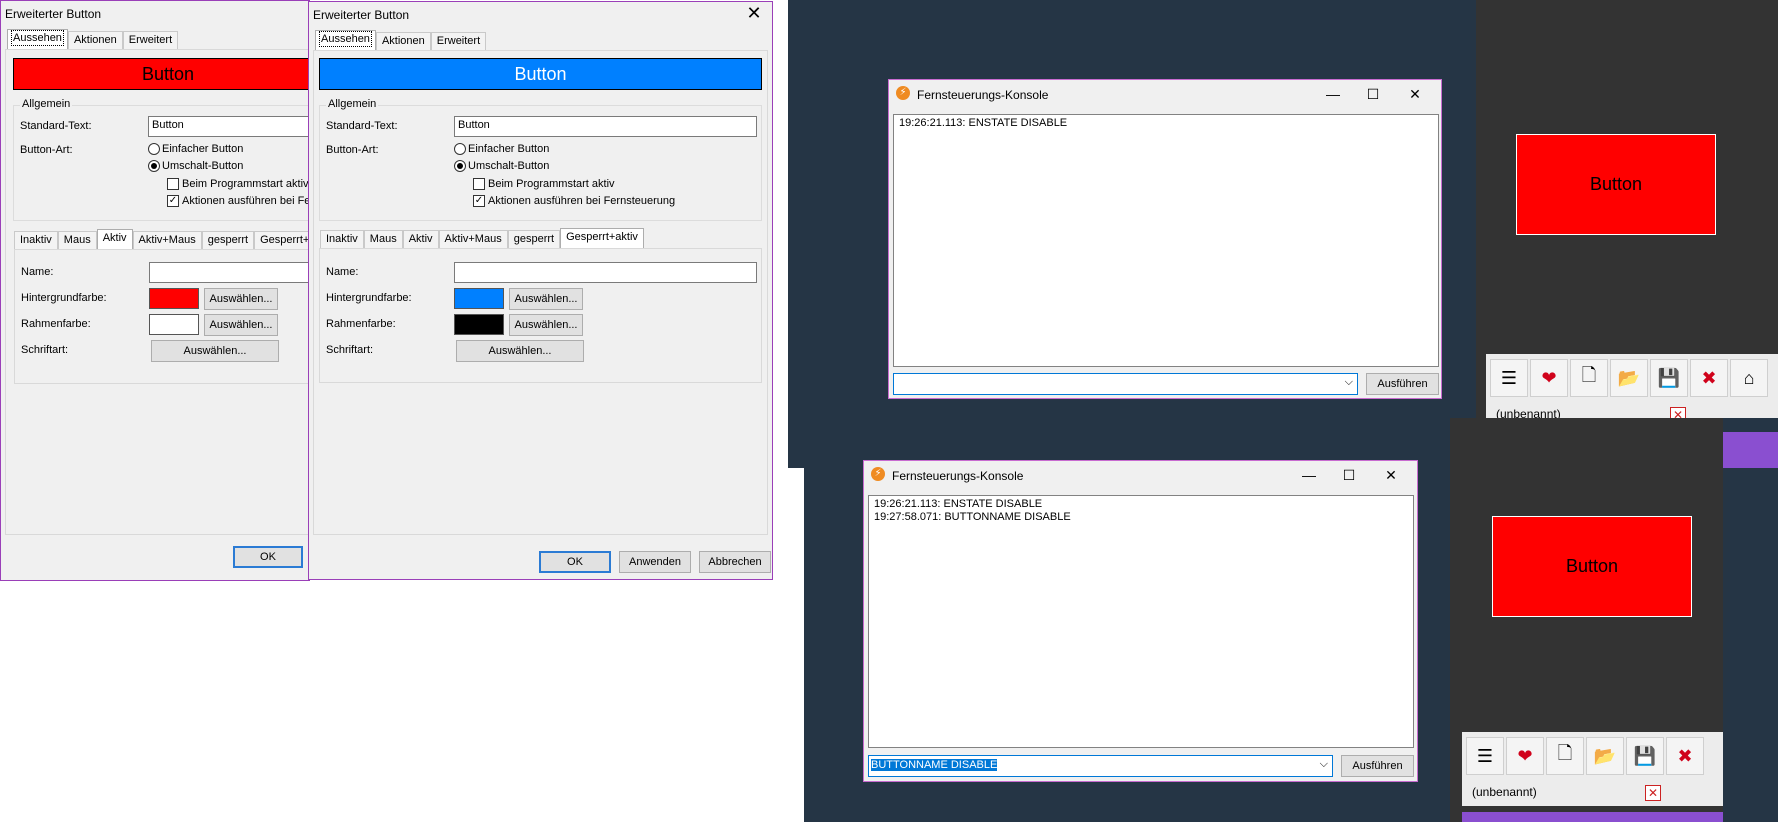 This screenshot has height=822, width=1778. I want to click on font-label: Schriftart:, so click(45, 350).